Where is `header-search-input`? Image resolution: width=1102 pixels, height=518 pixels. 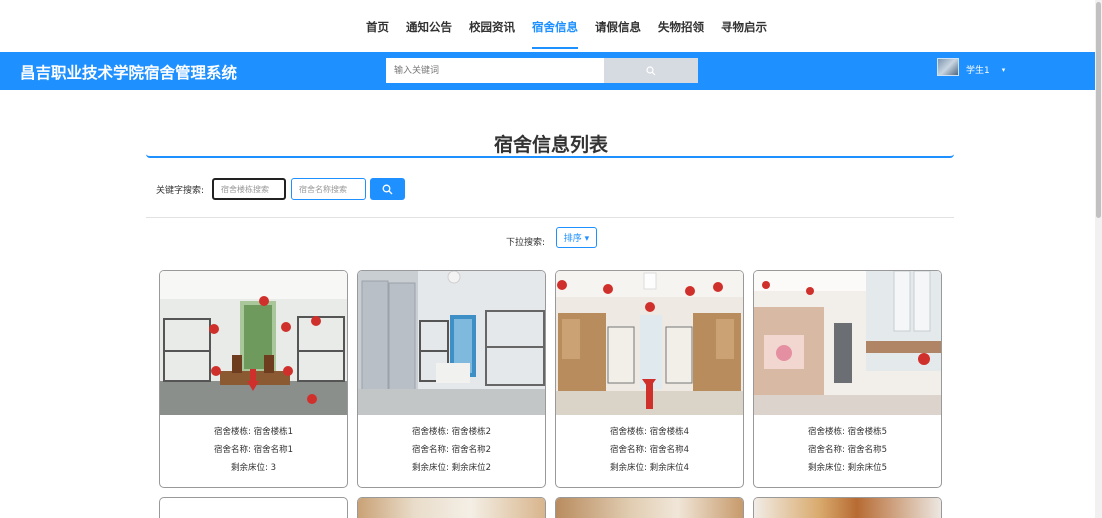 header-search-input is located at coordinates (495, 70).